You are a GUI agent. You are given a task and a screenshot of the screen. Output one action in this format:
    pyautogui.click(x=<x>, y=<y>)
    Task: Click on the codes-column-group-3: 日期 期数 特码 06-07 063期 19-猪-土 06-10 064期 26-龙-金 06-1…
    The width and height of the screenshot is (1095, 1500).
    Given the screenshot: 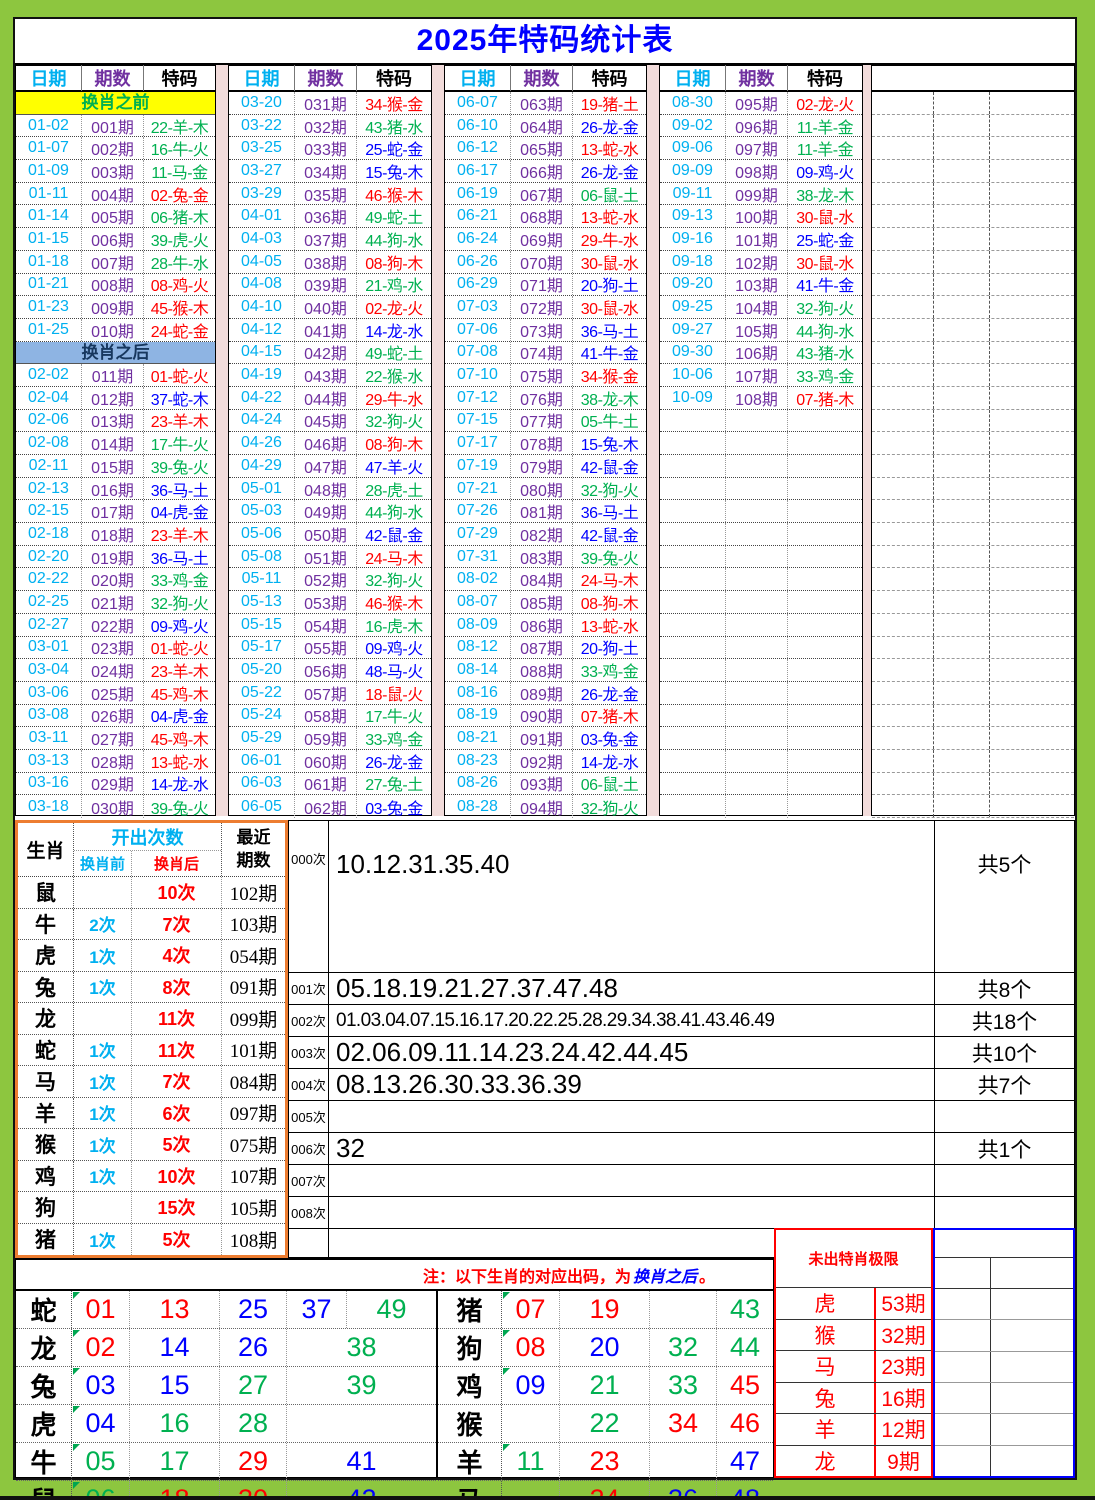 What is the action you would take?
    pyautogui.click(x=545, y=441)
    